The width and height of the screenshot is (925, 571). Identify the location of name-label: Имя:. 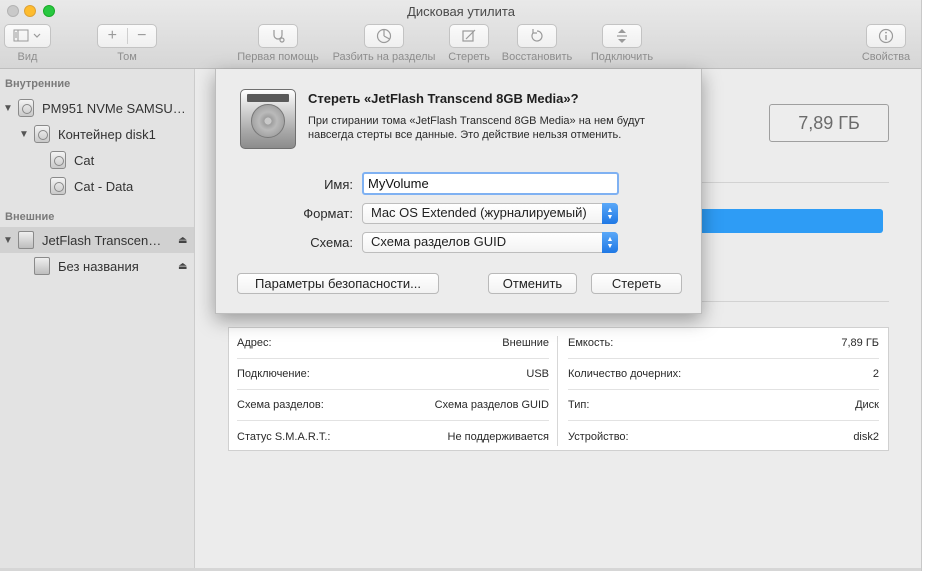
(338, 184).